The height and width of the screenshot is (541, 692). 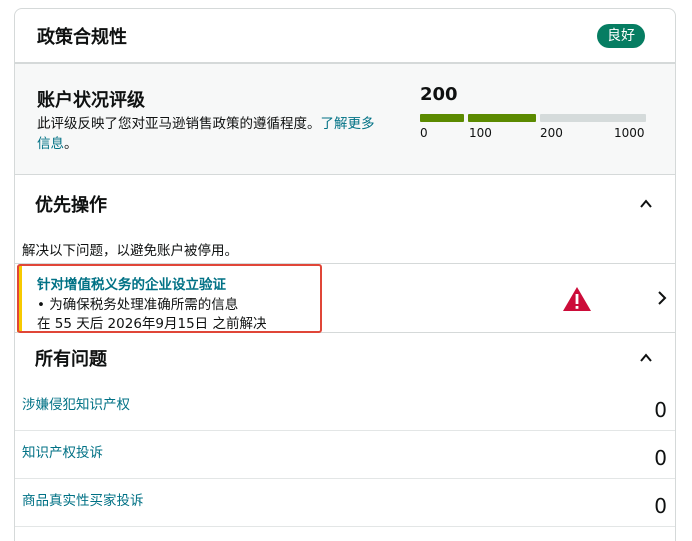 I want to click on priority-note: 解决以下问题，以避免账户被停用。, so click(x=130, y=251).